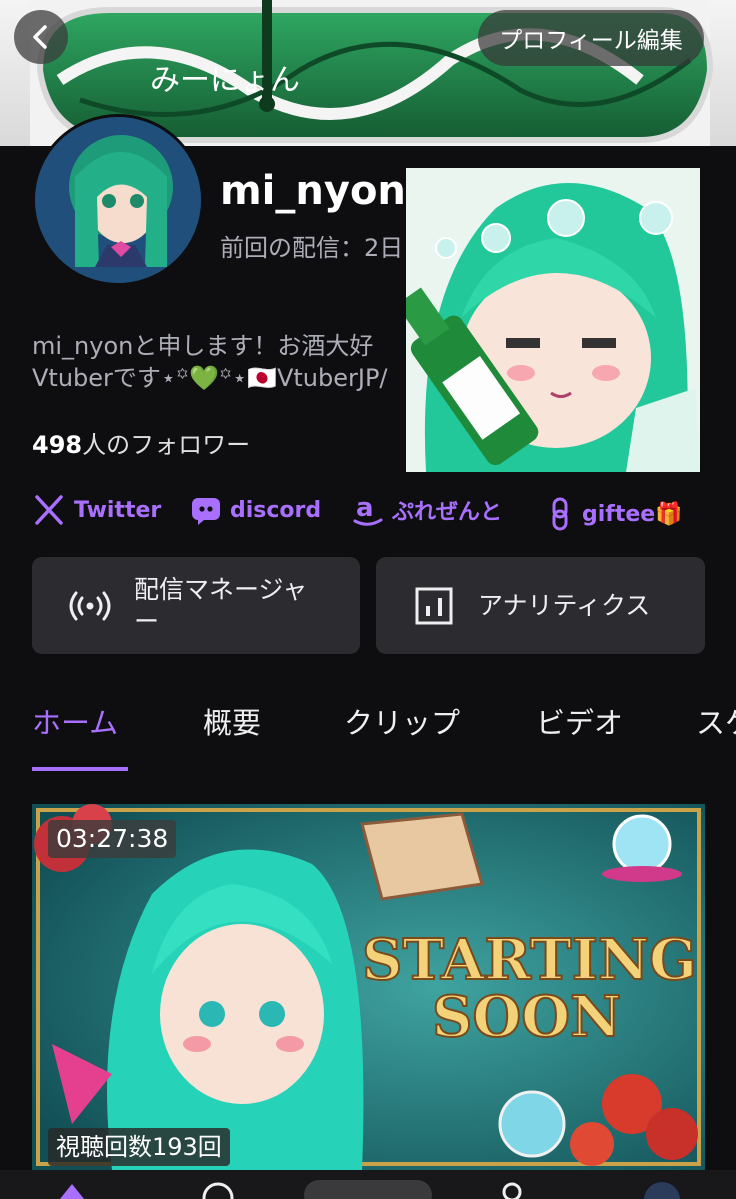 The image size is (736, 1199). What do you see at coordinates (147, 621) in the screenshot?
I see `stream-manager-label-line2: ー` at bounding box center [147, 621].